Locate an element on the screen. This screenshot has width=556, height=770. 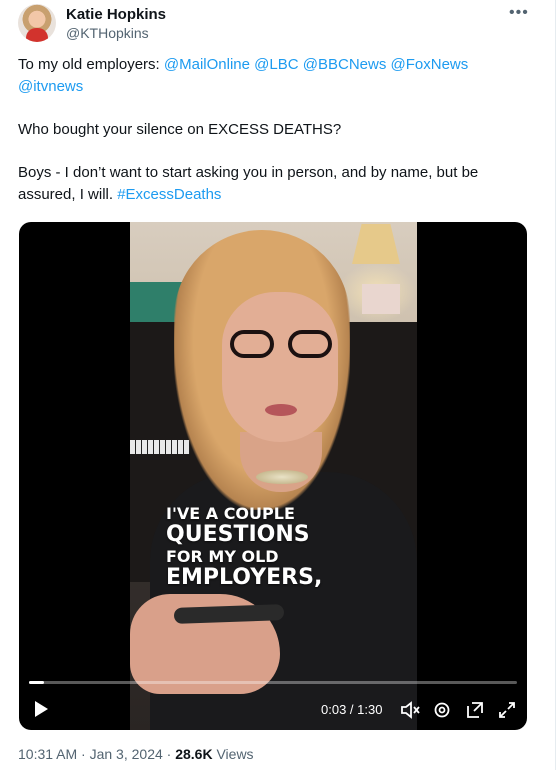
mention-itvnews: @itvnews is located at coordinates (50, 86).